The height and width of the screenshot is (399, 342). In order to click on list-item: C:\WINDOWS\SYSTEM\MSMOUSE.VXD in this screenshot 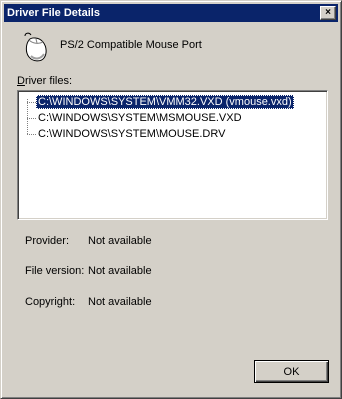, I will do `click(135, 118)`.